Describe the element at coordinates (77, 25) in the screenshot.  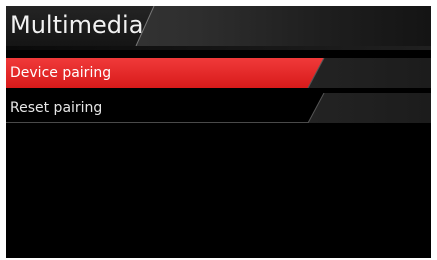
I see `page-title: Multimedia` at that location.